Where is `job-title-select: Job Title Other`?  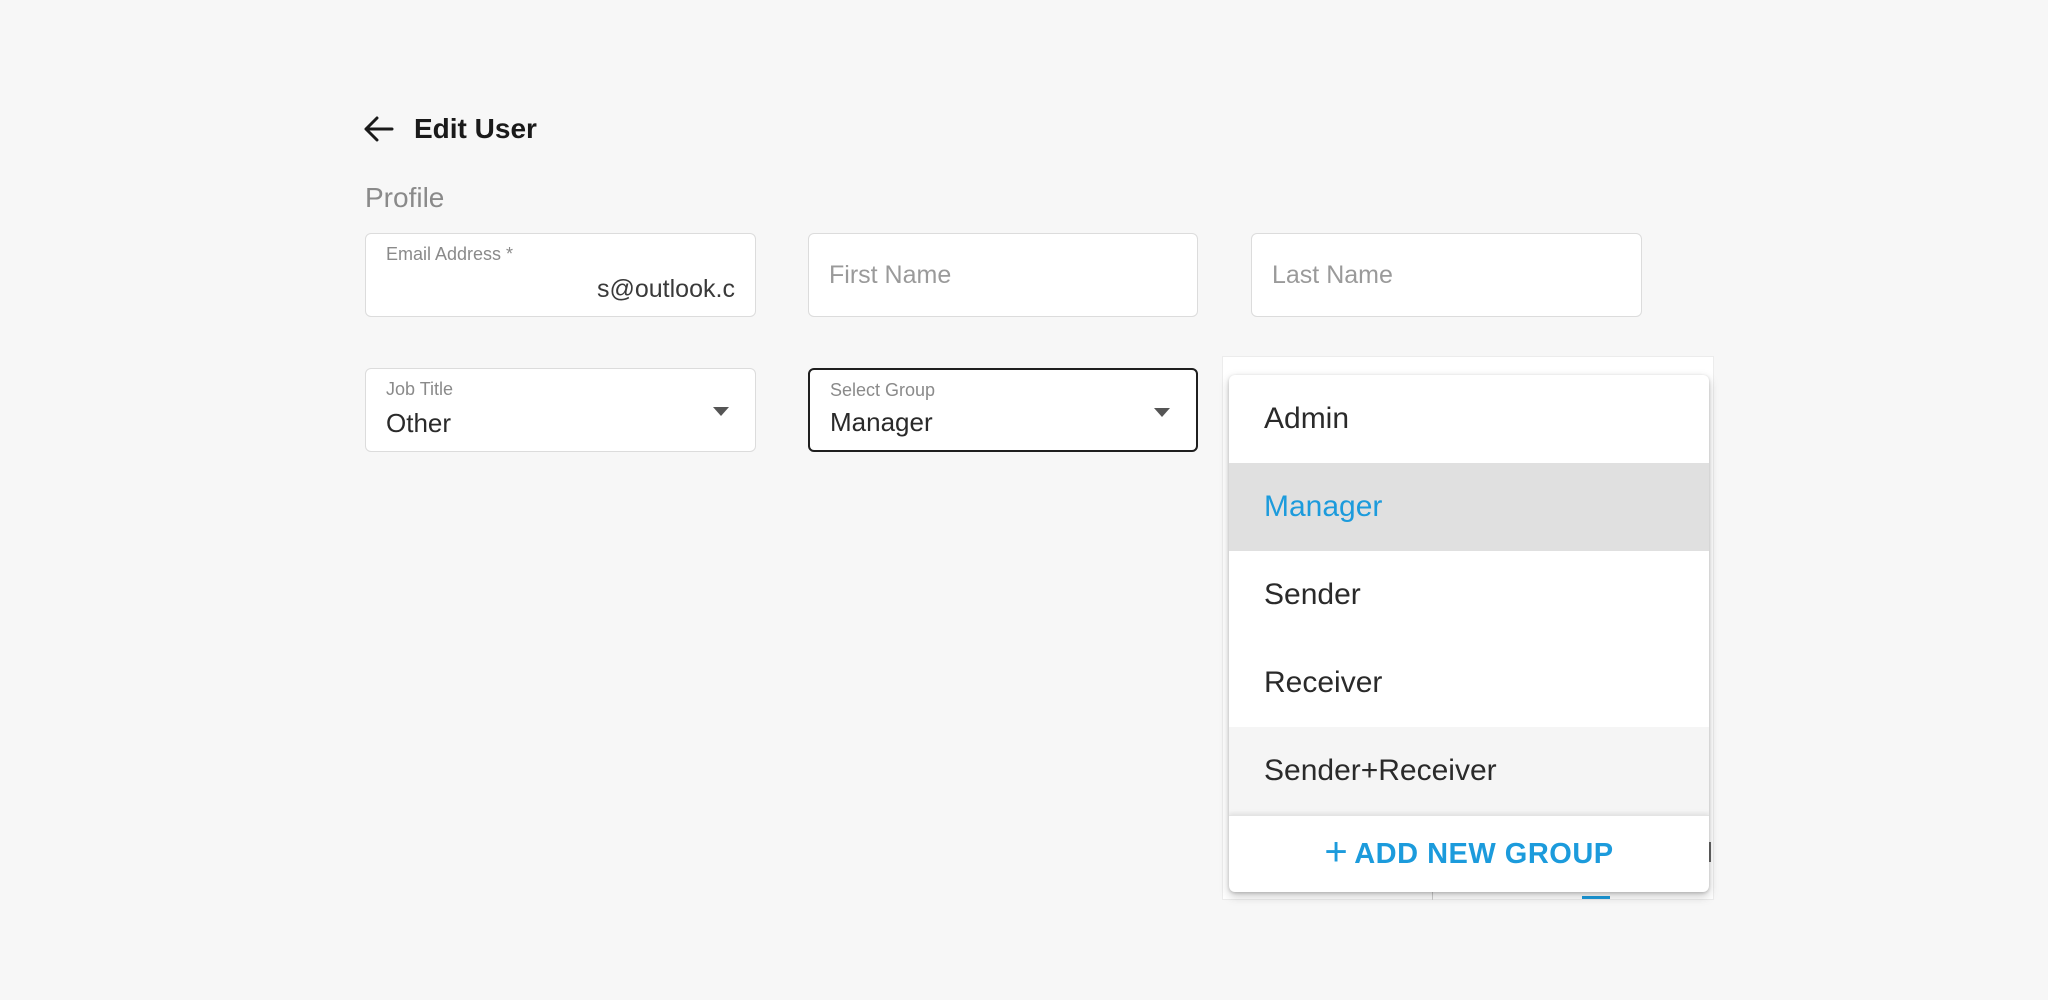 job-title-select: Job Title Other is located at coordinates (560, 410).